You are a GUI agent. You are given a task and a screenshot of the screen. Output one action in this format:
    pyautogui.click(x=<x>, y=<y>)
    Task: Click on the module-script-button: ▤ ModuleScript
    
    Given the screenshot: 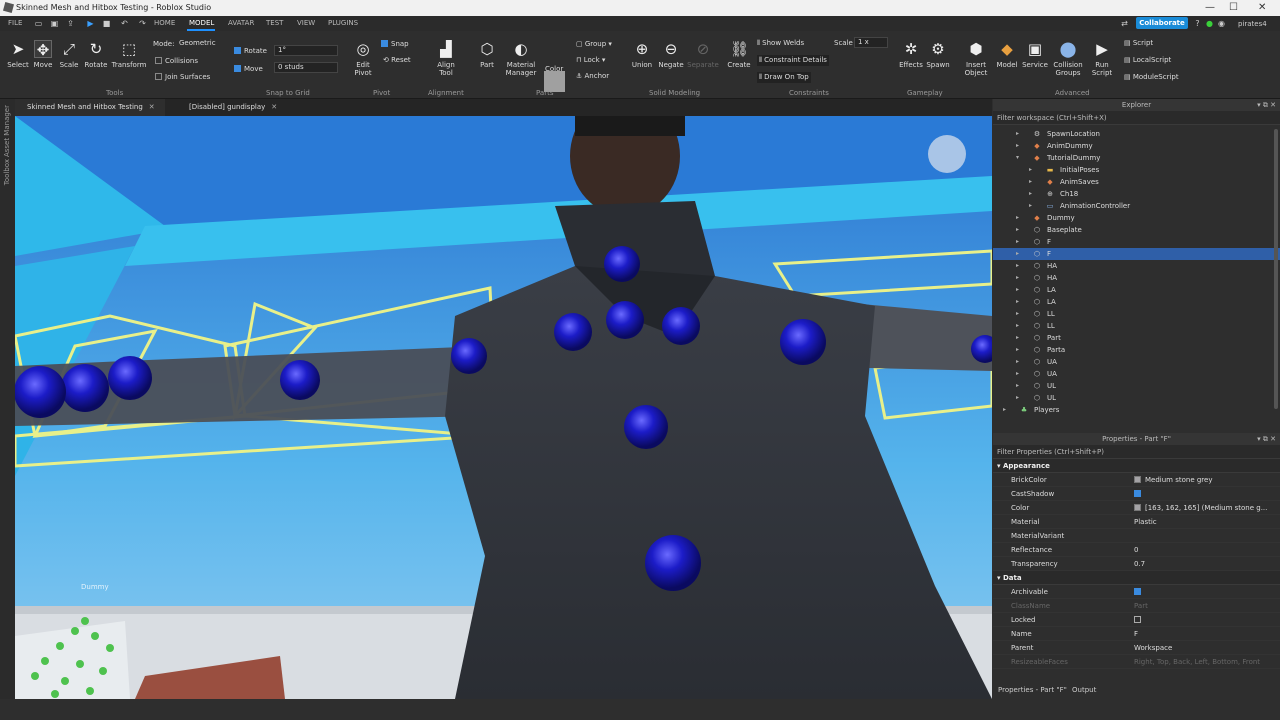 What is the action you would take?
    pyautogui.click(x=1151, y=77)
    